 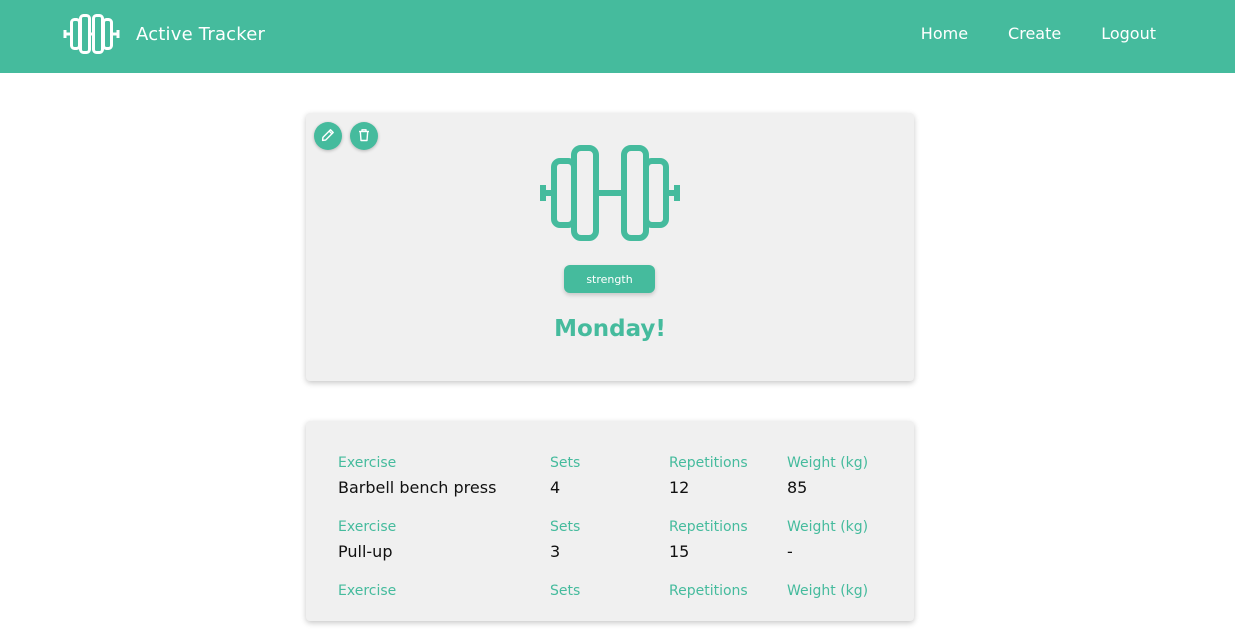 What do you see at coordinates (565, 604) in the screenshot?
I see `sets-cell: Sets` at bounding box center [565, 604].